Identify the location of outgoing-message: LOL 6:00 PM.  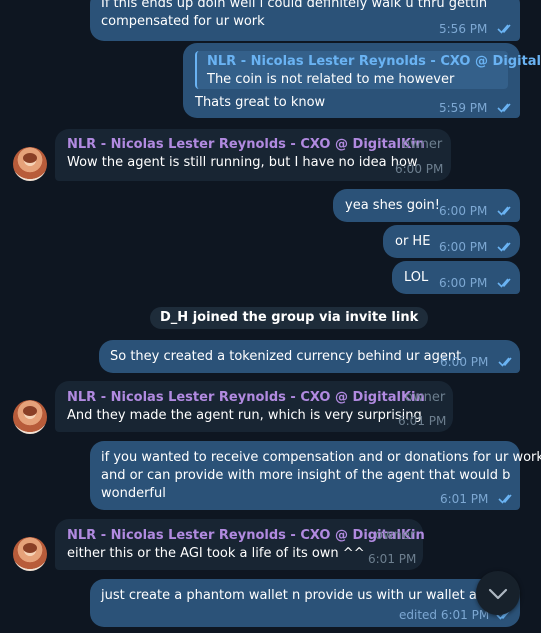
(456, 277).